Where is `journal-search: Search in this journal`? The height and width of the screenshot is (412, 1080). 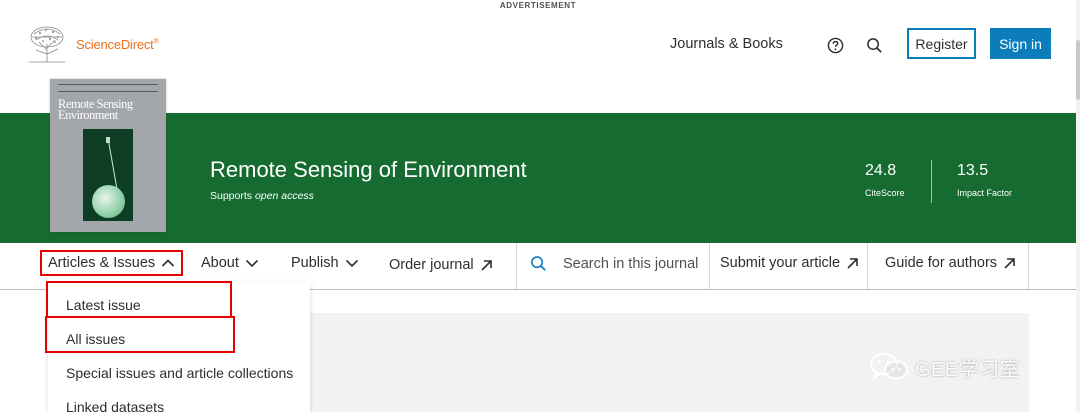 journal-search: Search in this journal is located at coordinates (614, 263).